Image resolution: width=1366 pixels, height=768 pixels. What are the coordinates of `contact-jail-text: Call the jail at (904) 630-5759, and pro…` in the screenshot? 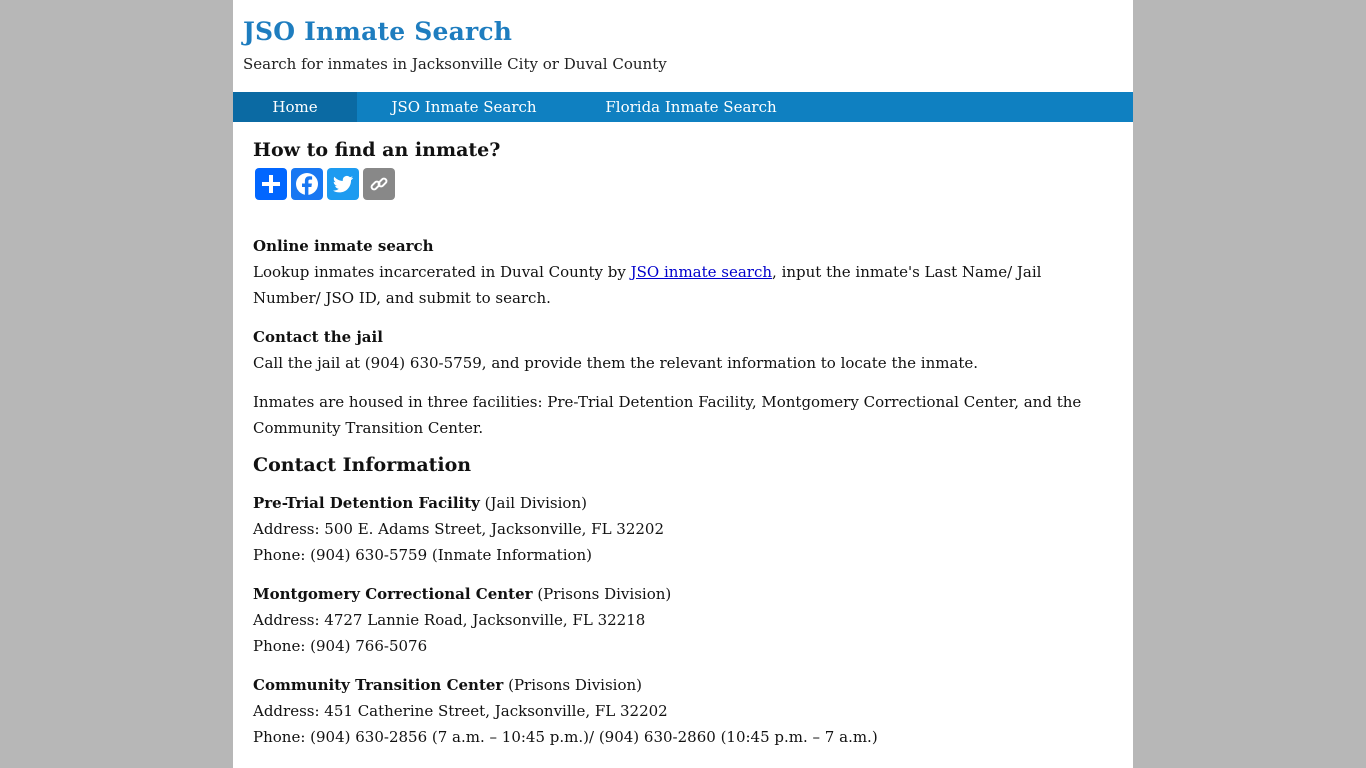 It's located at (616, 363).